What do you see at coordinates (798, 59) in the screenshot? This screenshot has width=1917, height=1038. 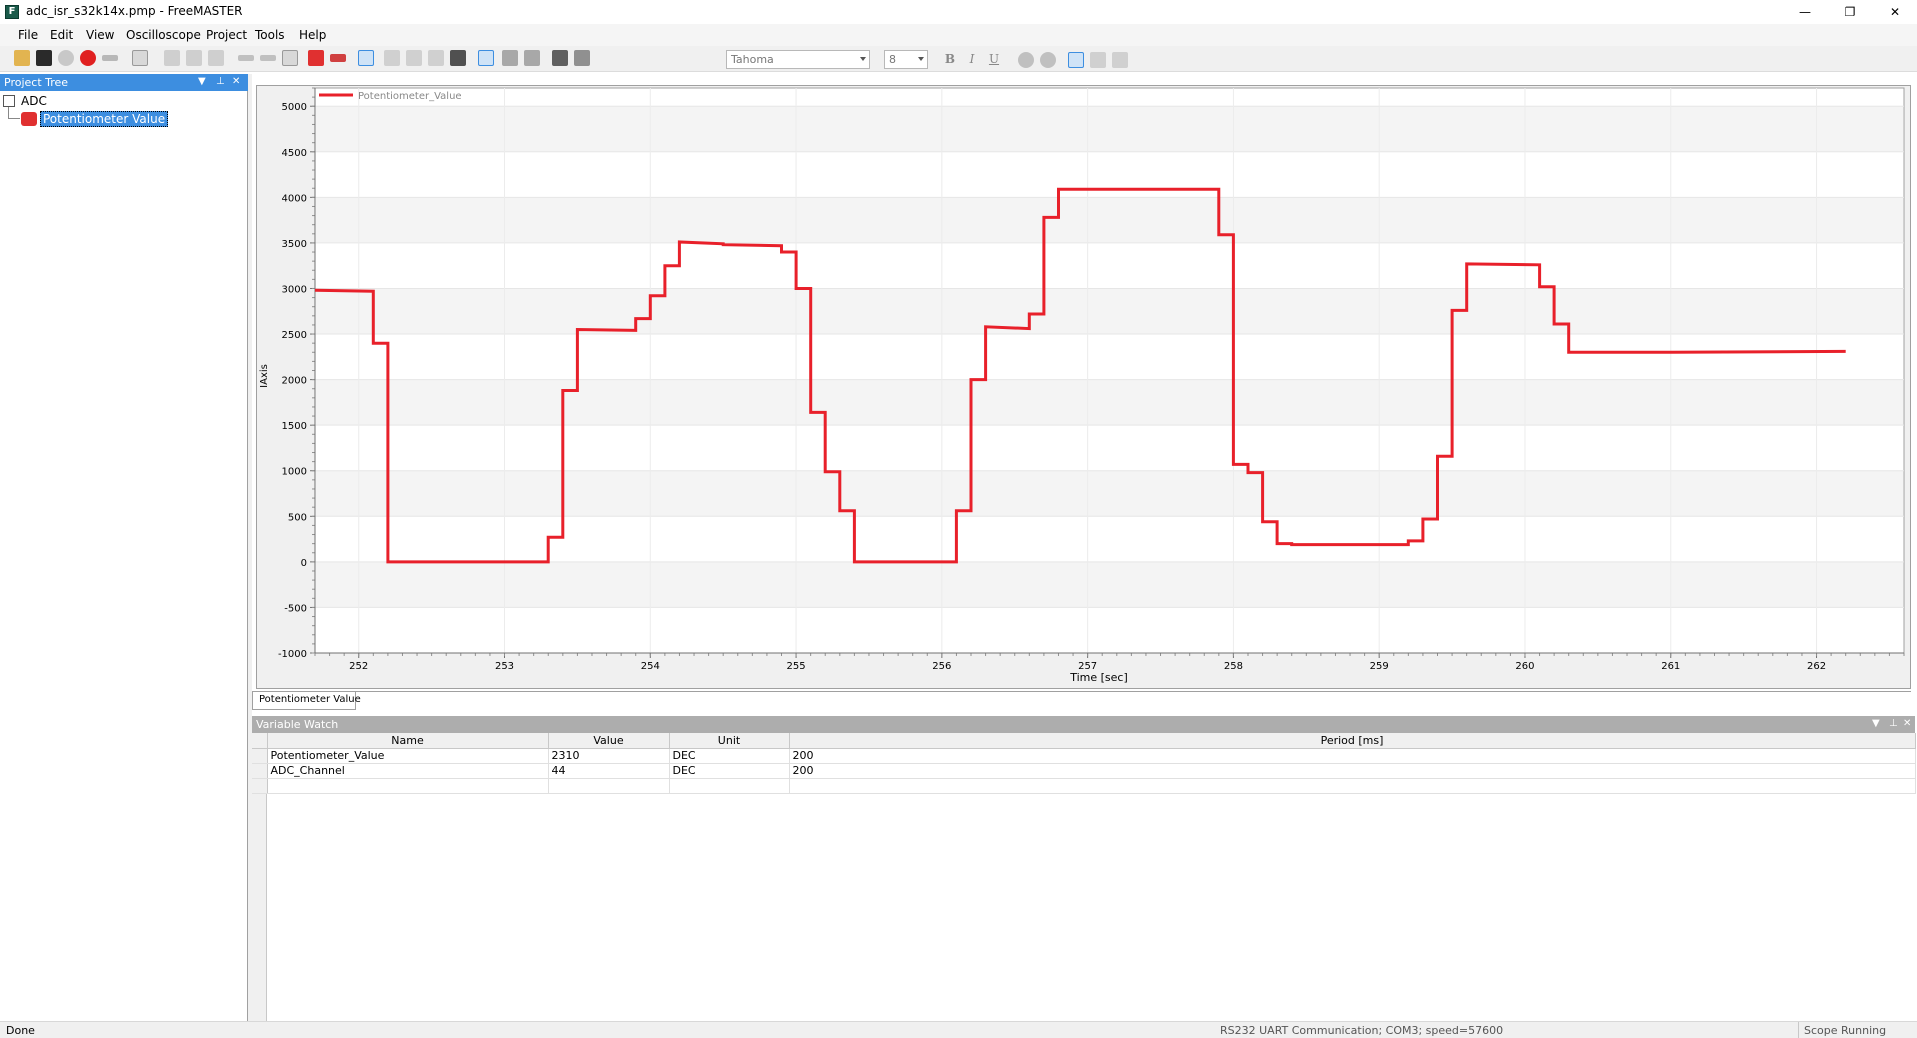 I see `font-name-select: Tahoma` at bounding box center [798, 59].